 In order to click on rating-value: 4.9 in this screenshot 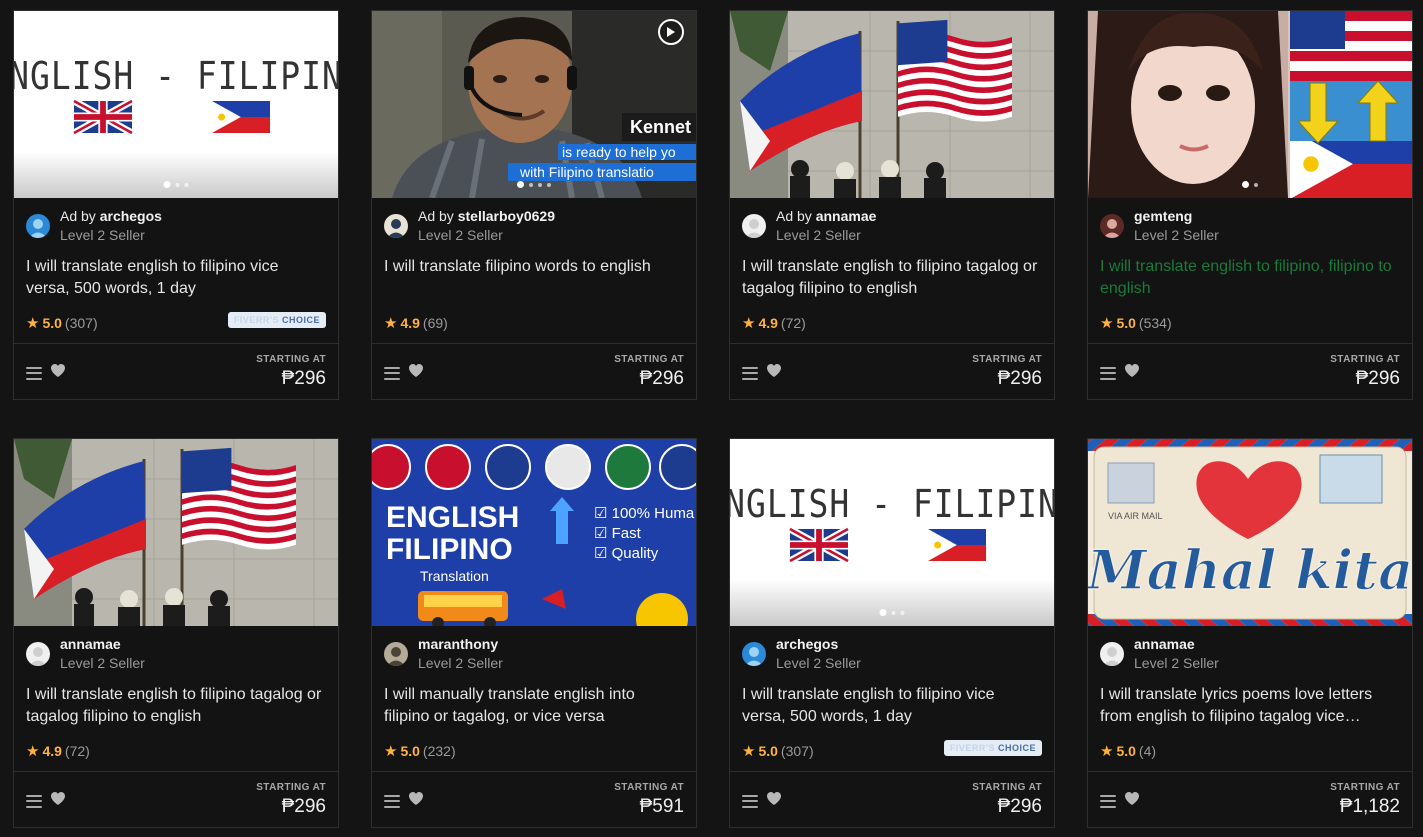, I will do `click(52, 751)`.